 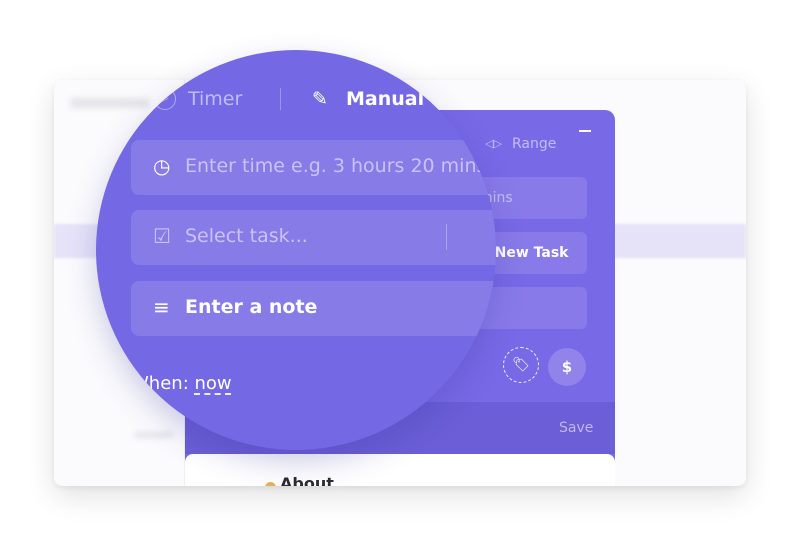 I want to click on align-left-icon: ≡, so click(x=161, y=307).